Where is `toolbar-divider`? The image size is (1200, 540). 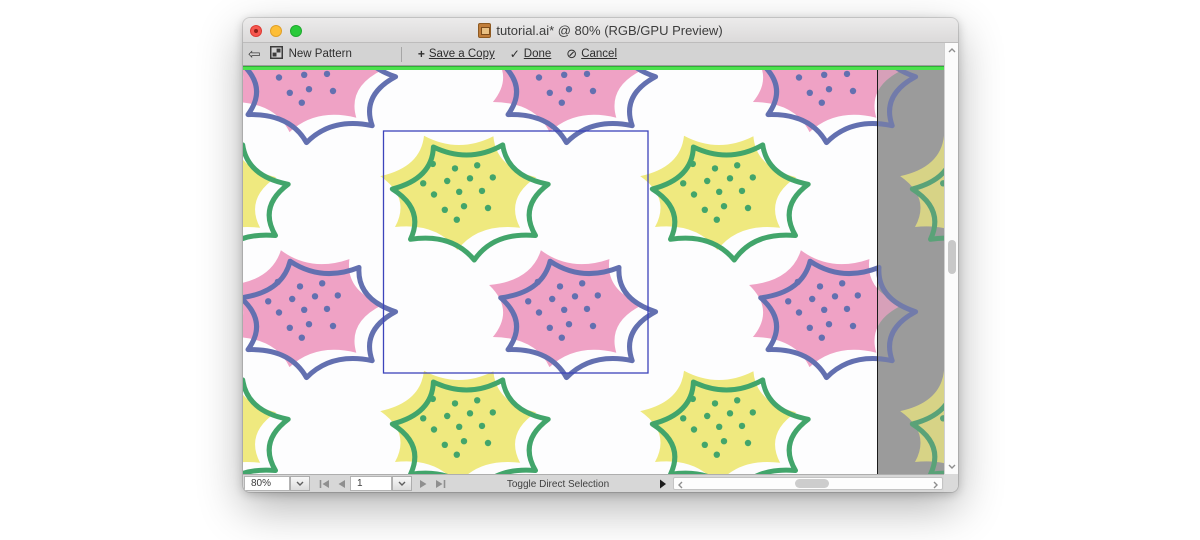
toolbar-divider is located at coordinates (401, 54).